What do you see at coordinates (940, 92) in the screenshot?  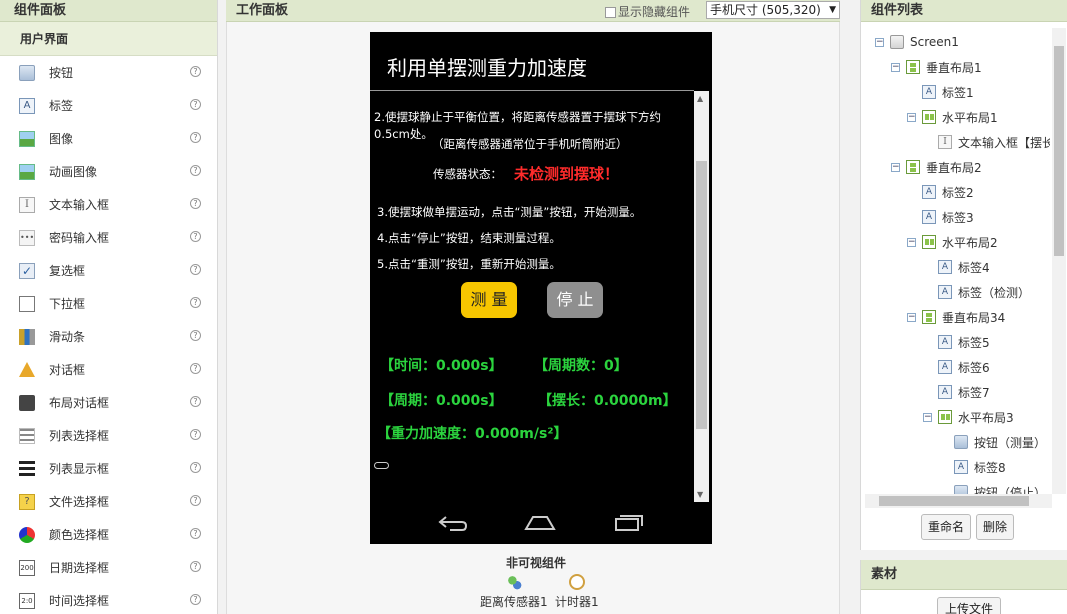 I see `tree-node: A 标签1` at bounding box center [940, 92].